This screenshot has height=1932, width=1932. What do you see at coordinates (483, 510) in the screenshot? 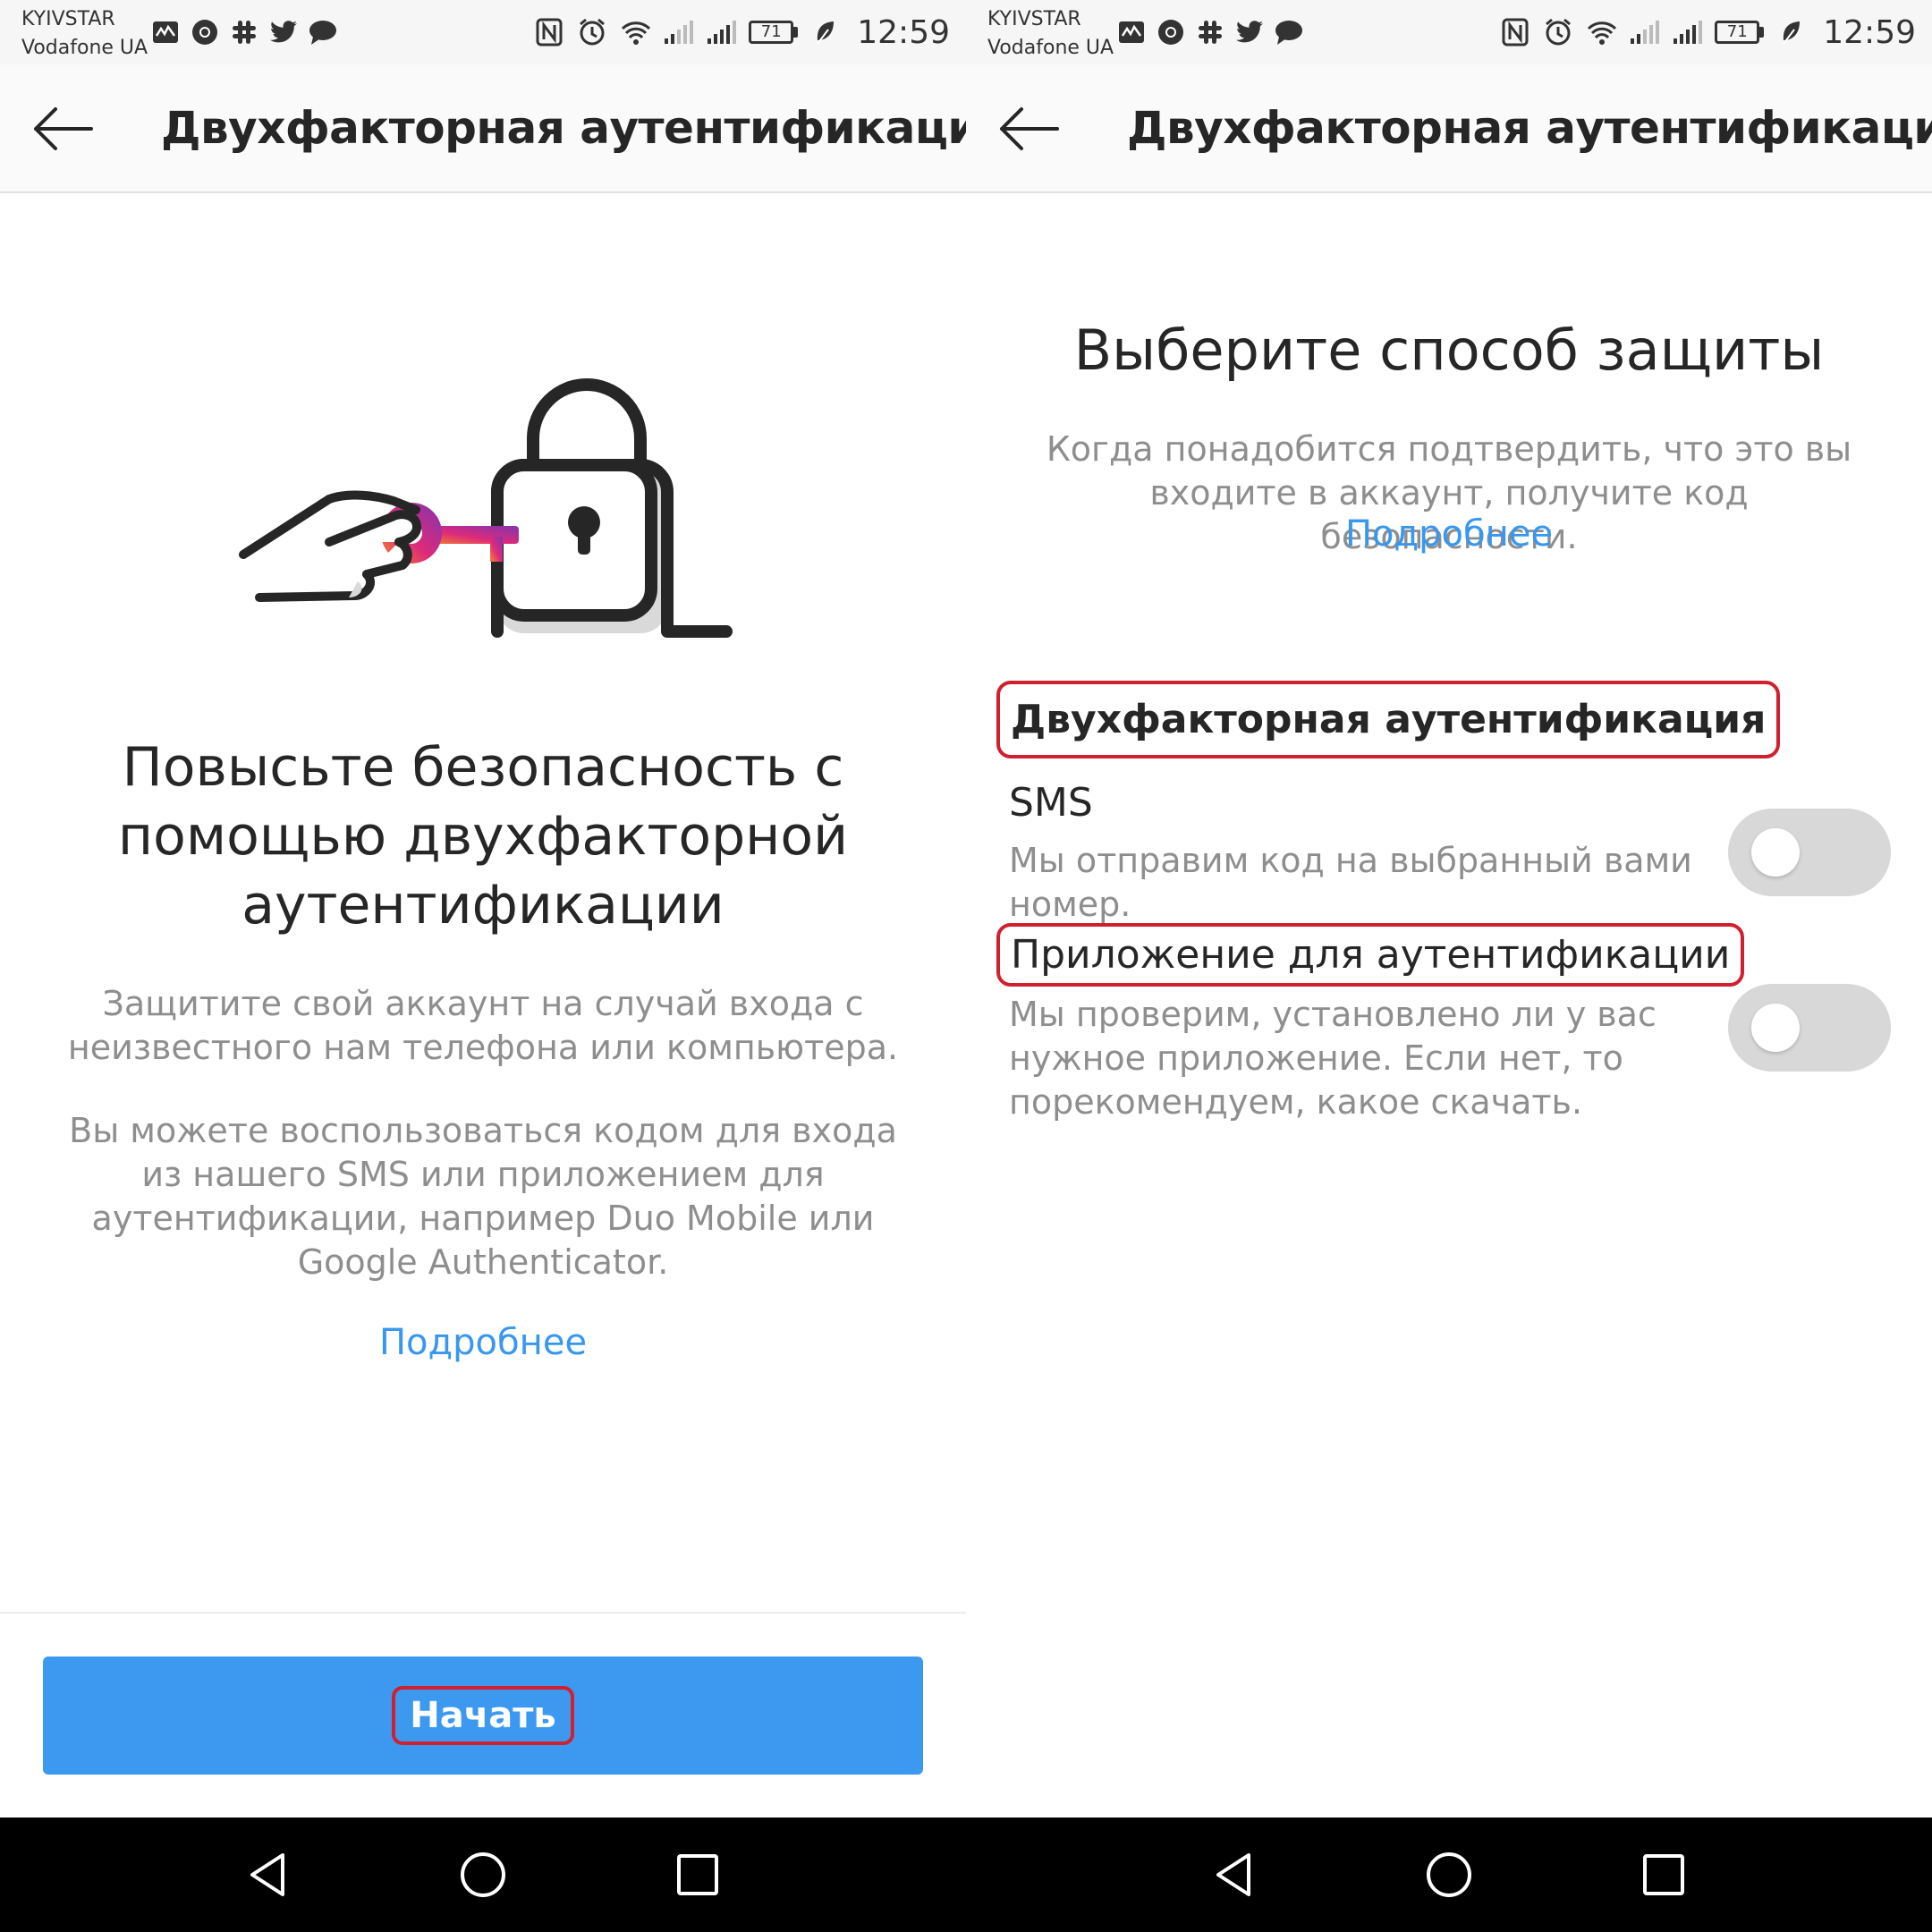
I see `lock-key-illustration` at bounding box center [483, 510].